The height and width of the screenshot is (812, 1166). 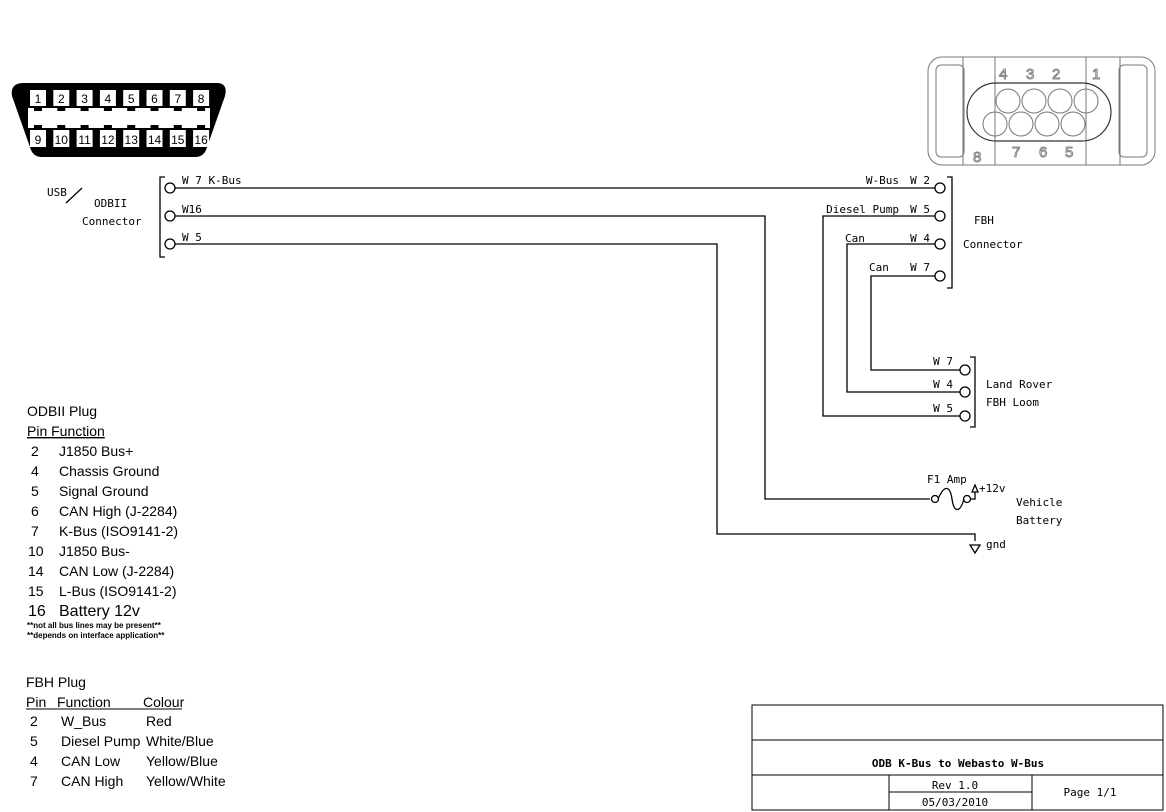 I want to click on fbh-pin-number: 5, so click(x=1069, y=152).